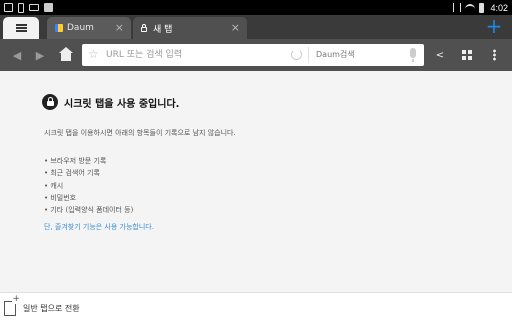  I want to click on search-engine-label: Daum검색, so click(335, 54).